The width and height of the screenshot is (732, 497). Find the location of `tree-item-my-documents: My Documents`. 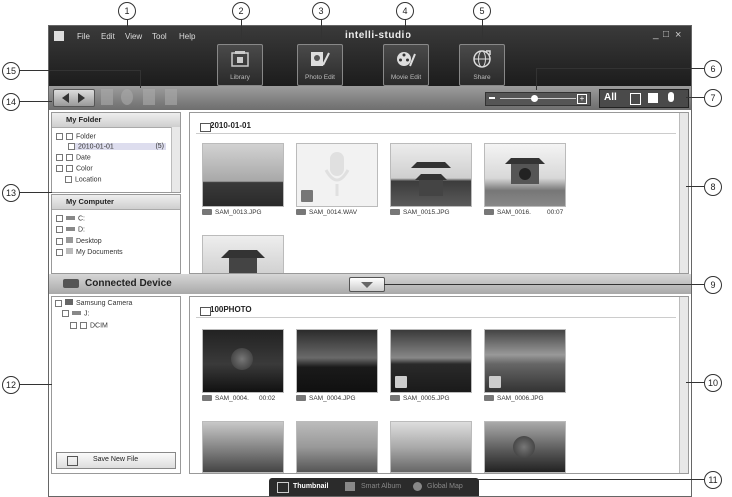

tree-item-my-documents: My Documents is located at coordinates (89, 252).